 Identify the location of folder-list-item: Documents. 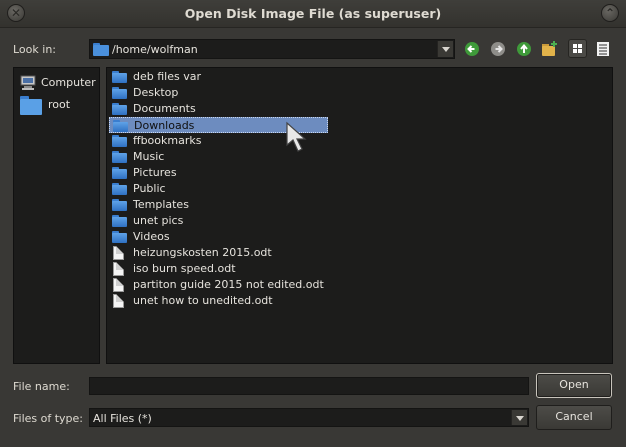
(217, 109).